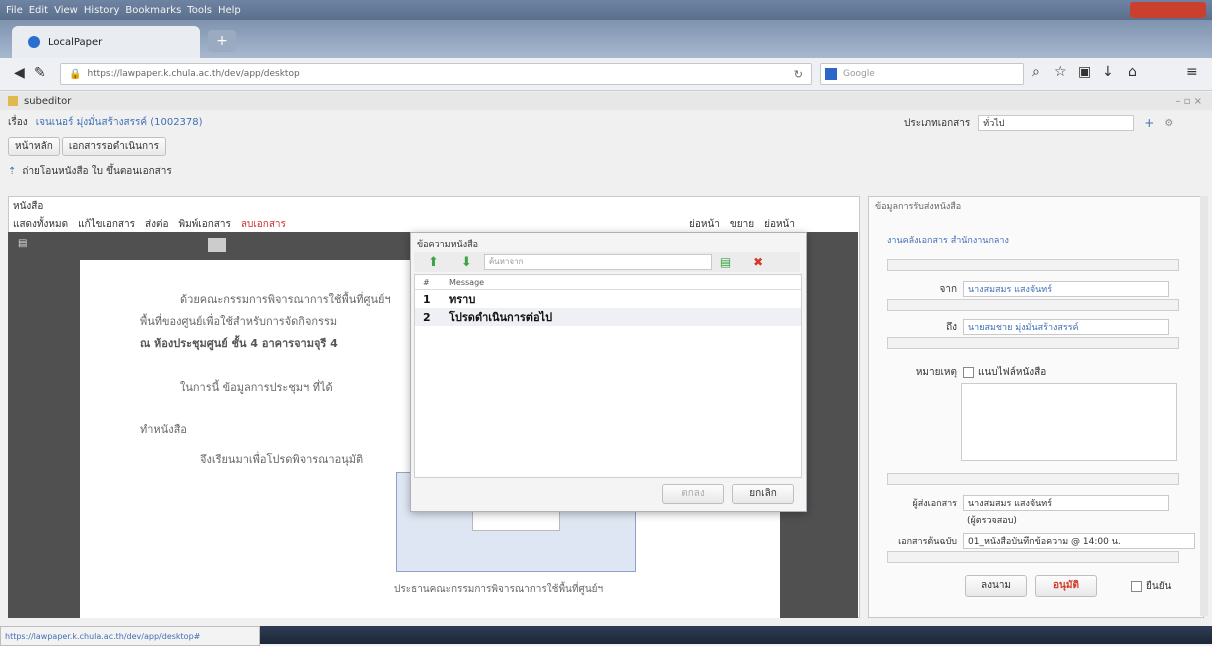  I want to click on library-icon: ▣, so click(1084, 72).